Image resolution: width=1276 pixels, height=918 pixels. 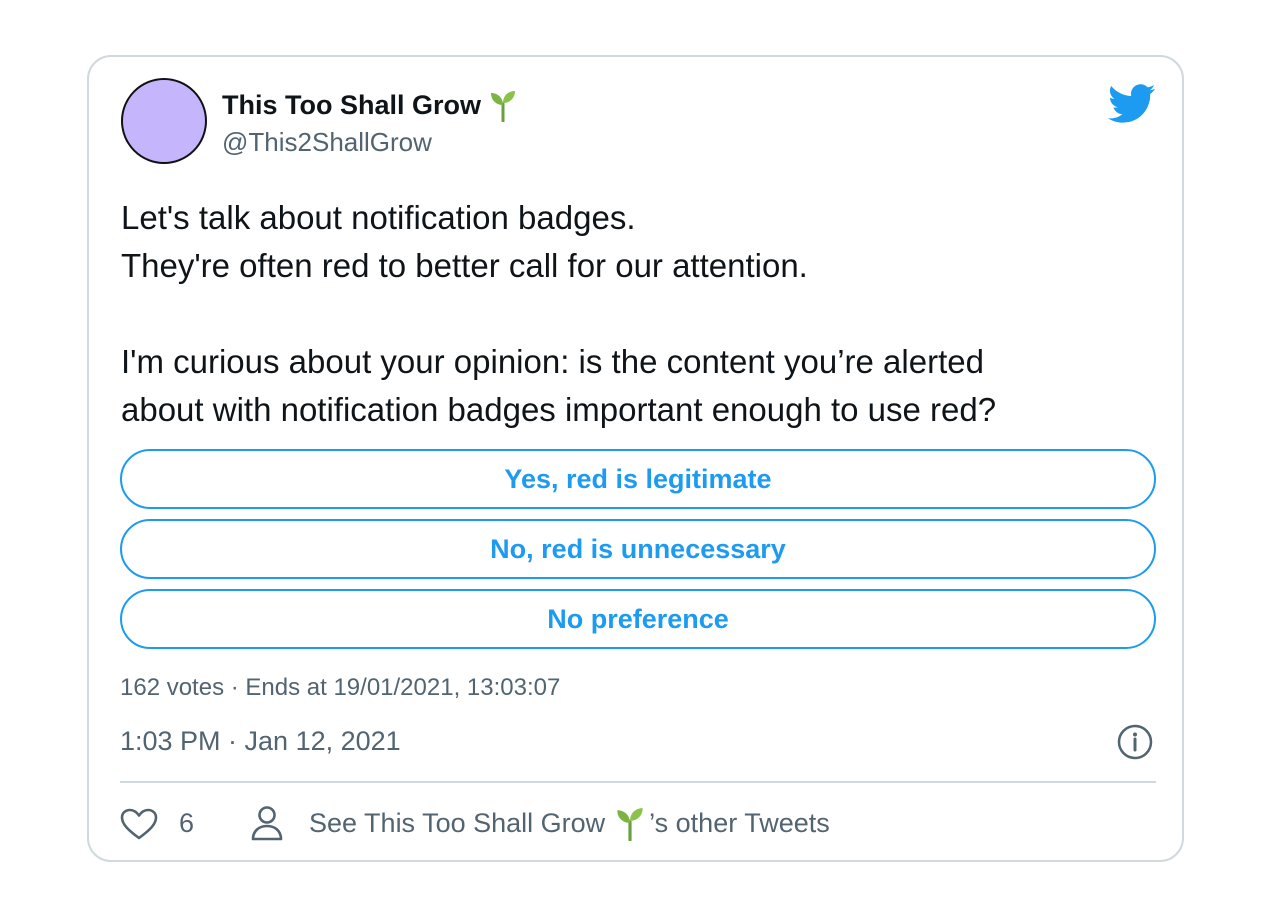 I want to click on poll-option-no-button: No, red is unnecessary, so click(x=638, y=549).